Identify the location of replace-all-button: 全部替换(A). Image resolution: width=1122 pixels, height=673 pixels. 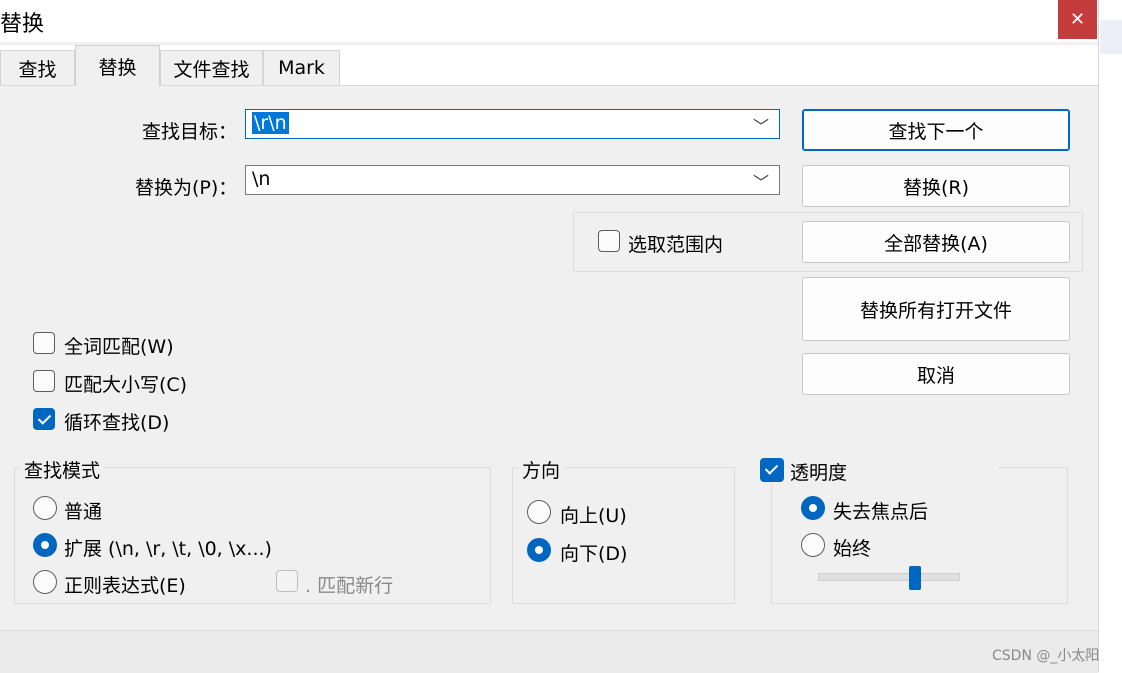
(936, 242).